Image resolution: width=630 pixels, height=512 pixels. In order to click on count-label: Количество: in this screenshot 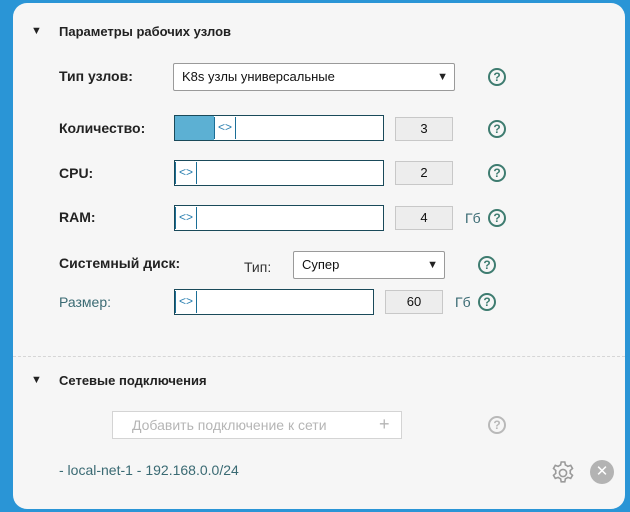, I will do `click(102, 128)`.